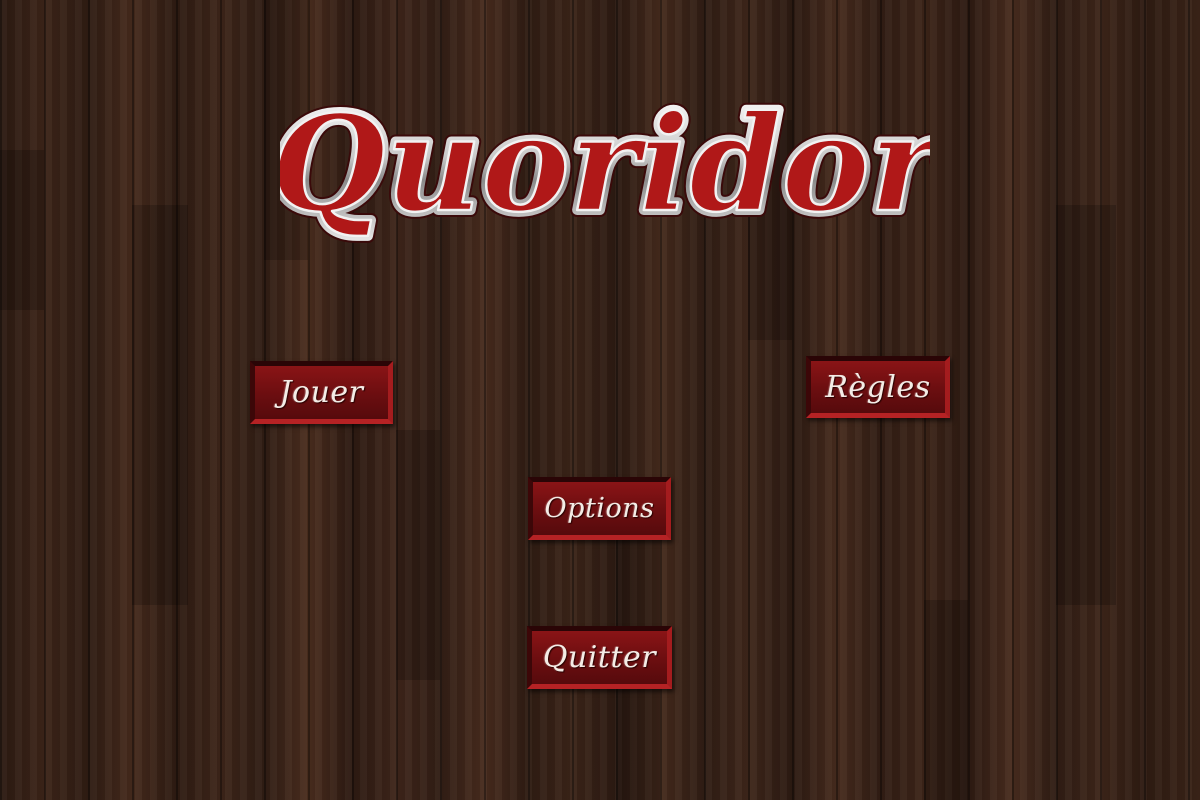 The image size is (1200, 800). I want to click on game-title: Quoridor, so click(605, 164).